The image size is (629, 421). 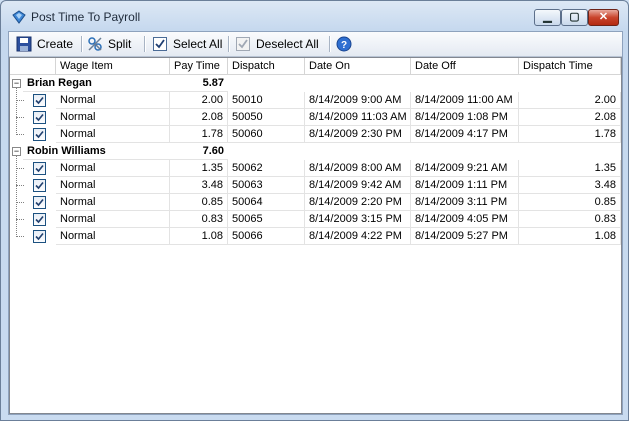 What do you see at coordinates (465, 168) in the screenshot?
I see `cell-date-off: 8/14/2009 9:21 AM` at bounding box center [465, 168].